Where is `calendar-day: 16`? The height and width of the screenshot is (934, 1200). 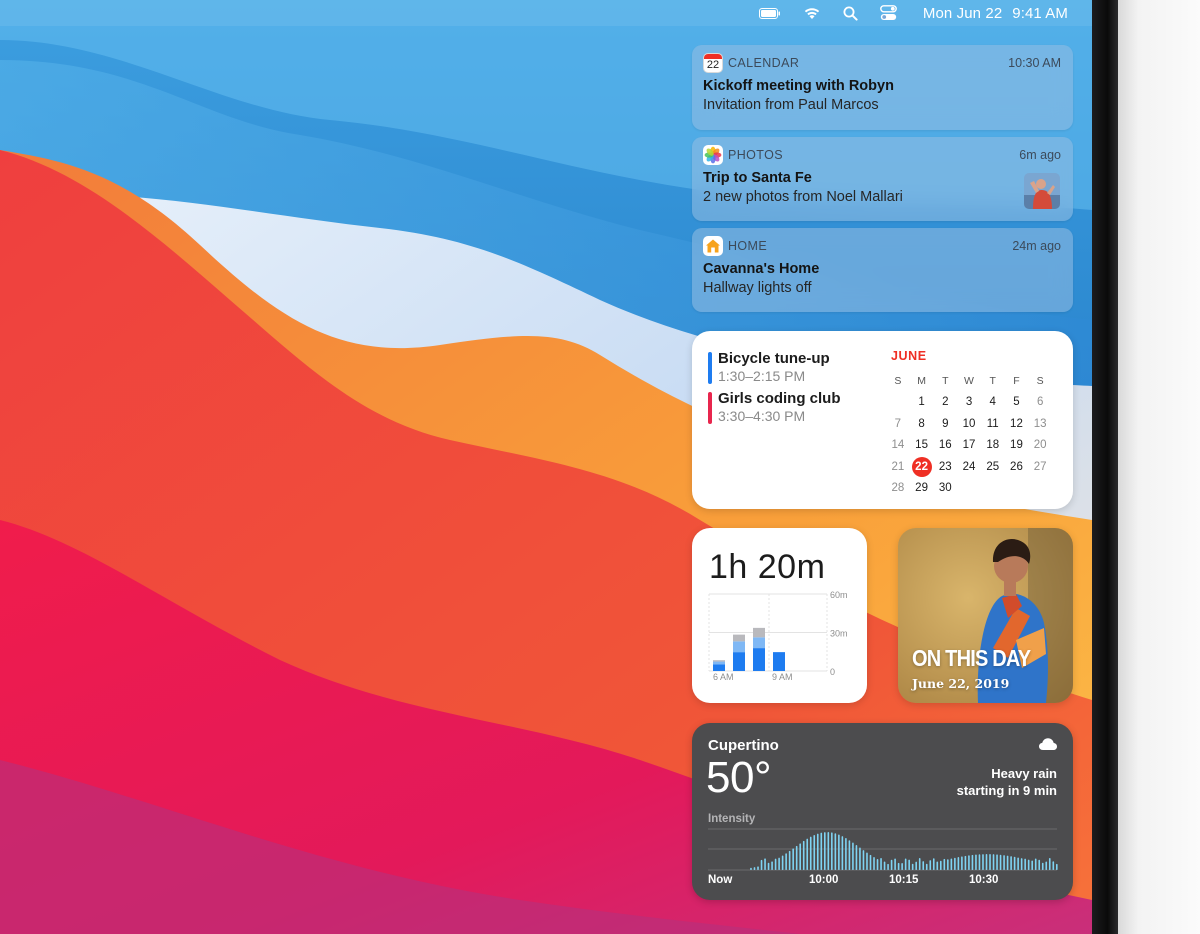
calendar-day: 16 is located at coordinates (945, 445).